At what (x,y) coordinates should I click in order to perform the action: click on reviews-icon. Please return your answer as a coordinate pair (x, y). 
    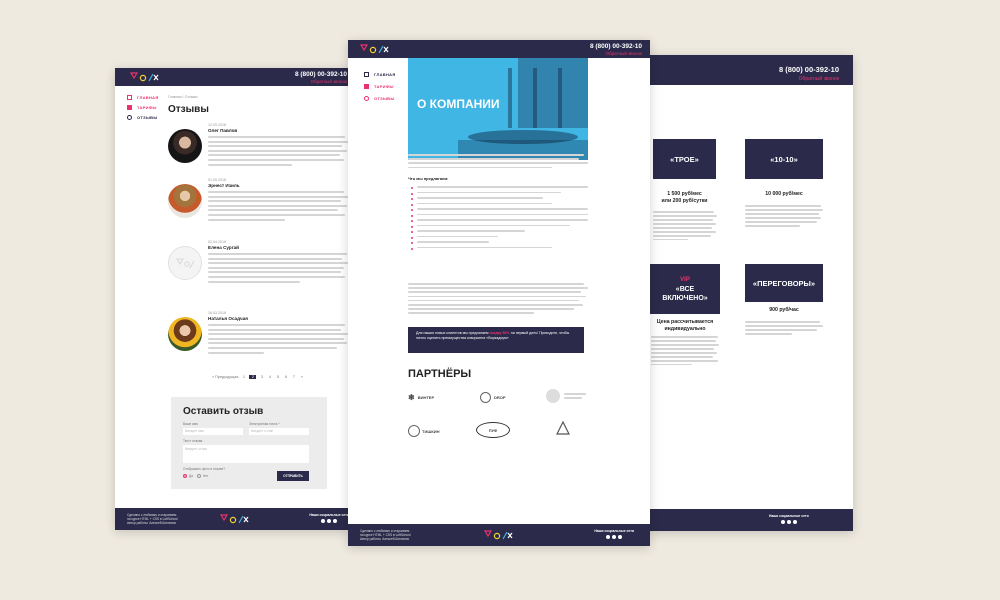
    Looking at the image, I should click on (366, 98).